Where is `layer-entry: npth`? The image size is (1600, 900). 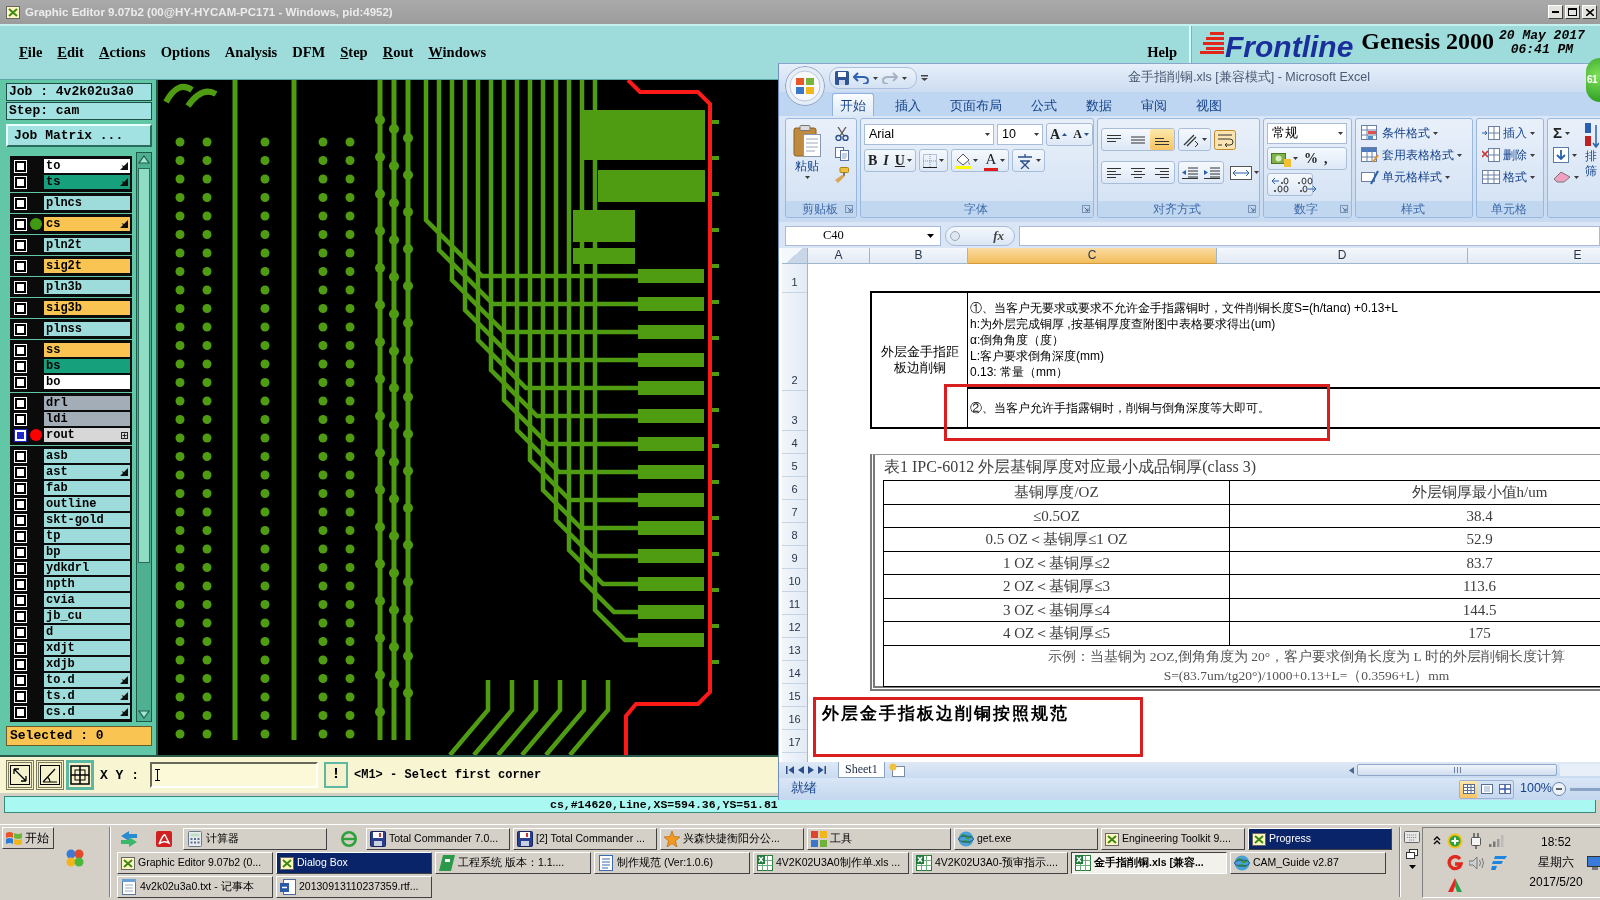
layer-entry: npth is located at coordinates (87, 584).